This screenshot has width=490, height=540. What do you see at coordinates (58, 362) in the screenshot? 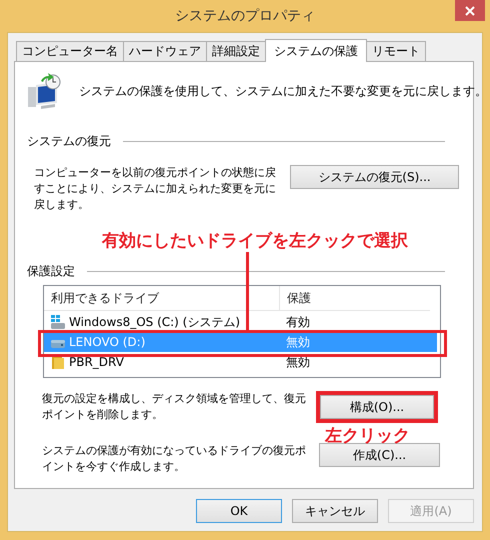
I see `folder-icon` at bounding box center [58, 362].